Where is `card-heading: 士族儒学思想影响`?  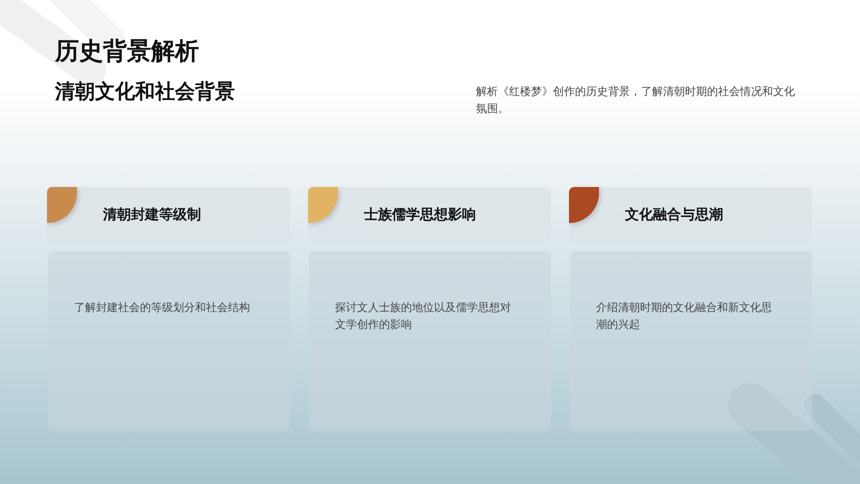
card-heading: 士族儒学思想影响 is located at coordinates (420, 215).